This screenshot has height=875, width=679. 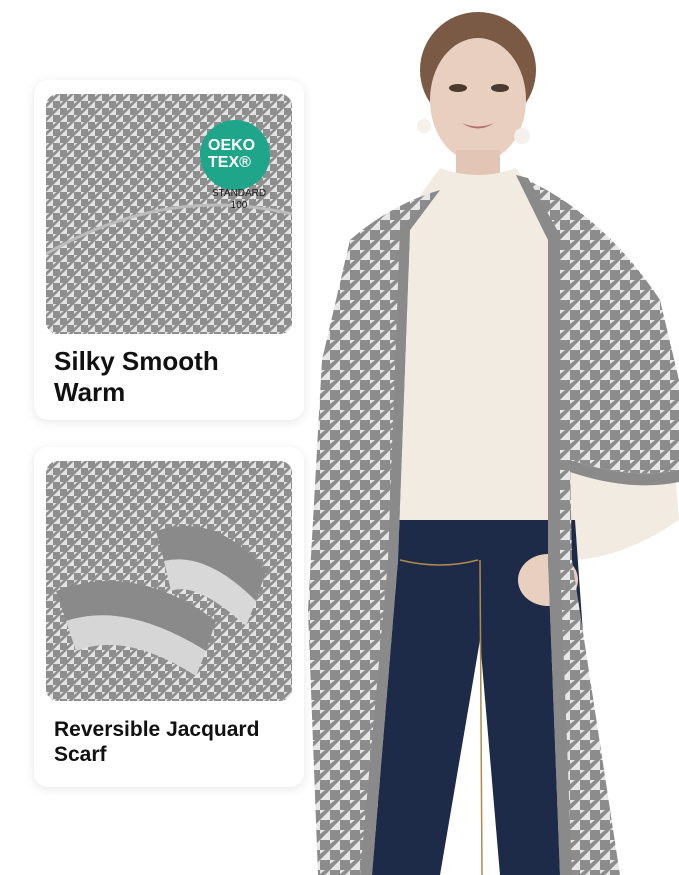 What do you see at coordinates (157, 729) in the screenshot?
I see `feature-line-1: Reversible Jacquard` at bounding box center [157, 729].